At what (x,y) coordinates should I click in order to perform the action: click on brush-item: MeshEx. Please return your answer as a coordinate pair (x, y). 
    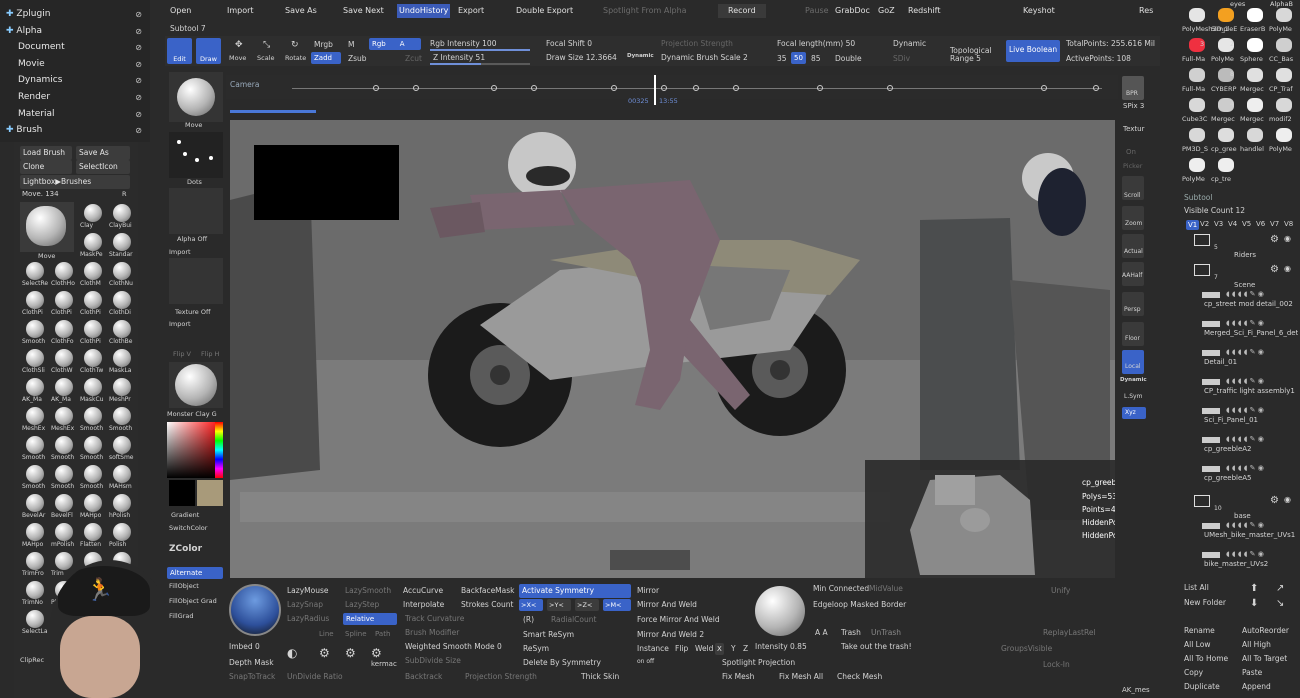
    Looking at the image, I should click on (34, 421).